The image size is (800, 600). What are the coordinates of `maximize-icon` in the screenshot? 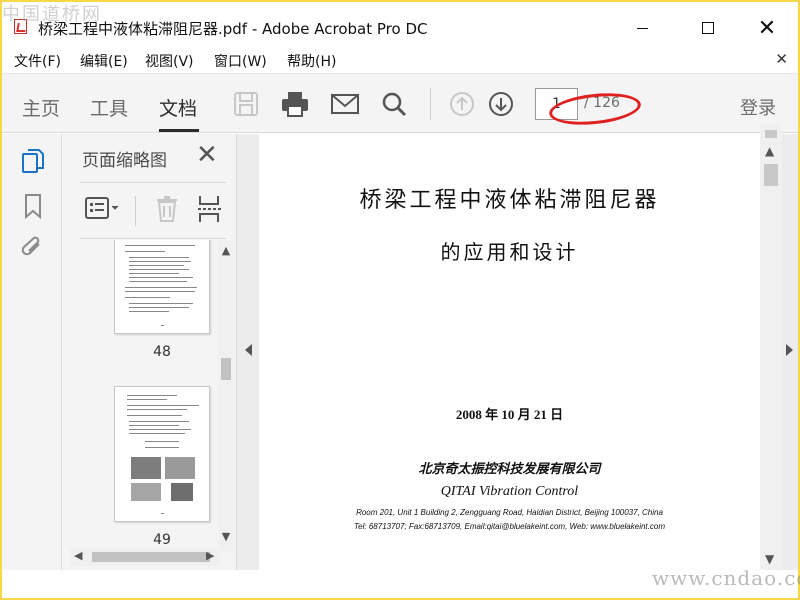 It's located at (708, 28).